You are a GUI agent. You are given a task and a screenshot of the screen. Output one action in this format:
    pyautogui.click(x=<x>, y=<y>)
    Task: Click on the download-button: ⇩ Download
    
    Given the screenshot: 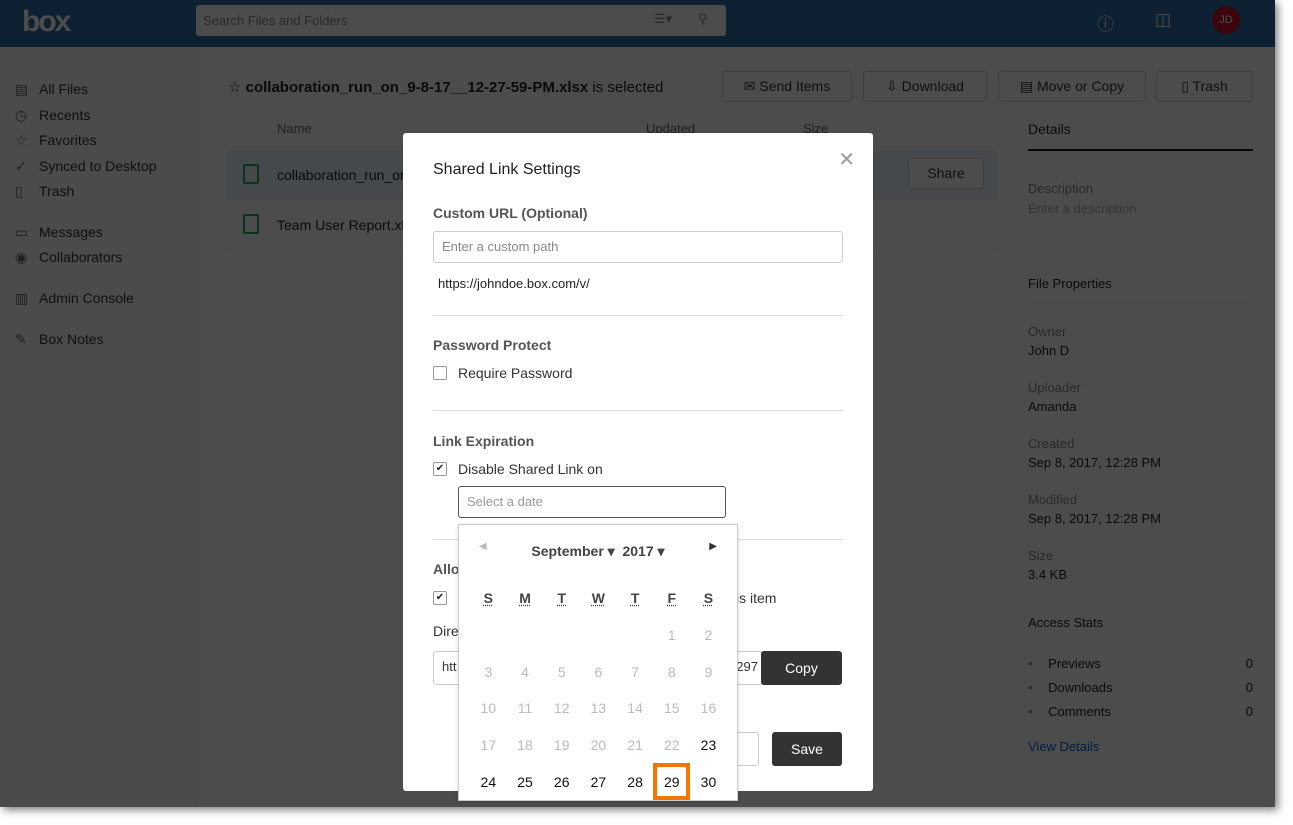 What is the action you would take?
    pyautogui.click(x=925, y=86)
    